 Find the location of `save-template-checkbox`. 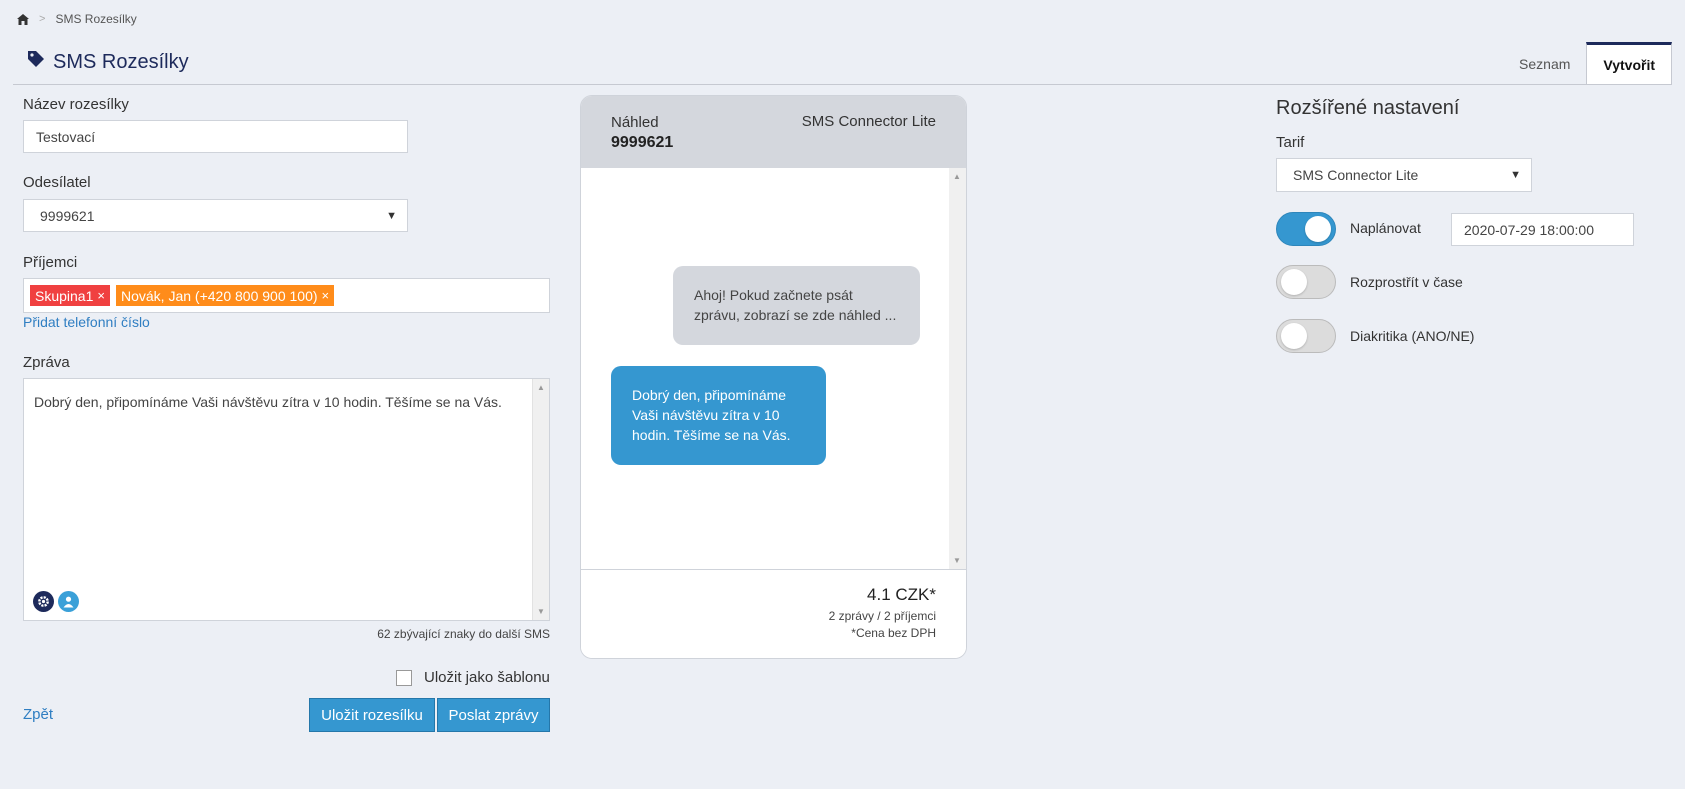

save-template-checkbox is located at coordinates (404, 677).